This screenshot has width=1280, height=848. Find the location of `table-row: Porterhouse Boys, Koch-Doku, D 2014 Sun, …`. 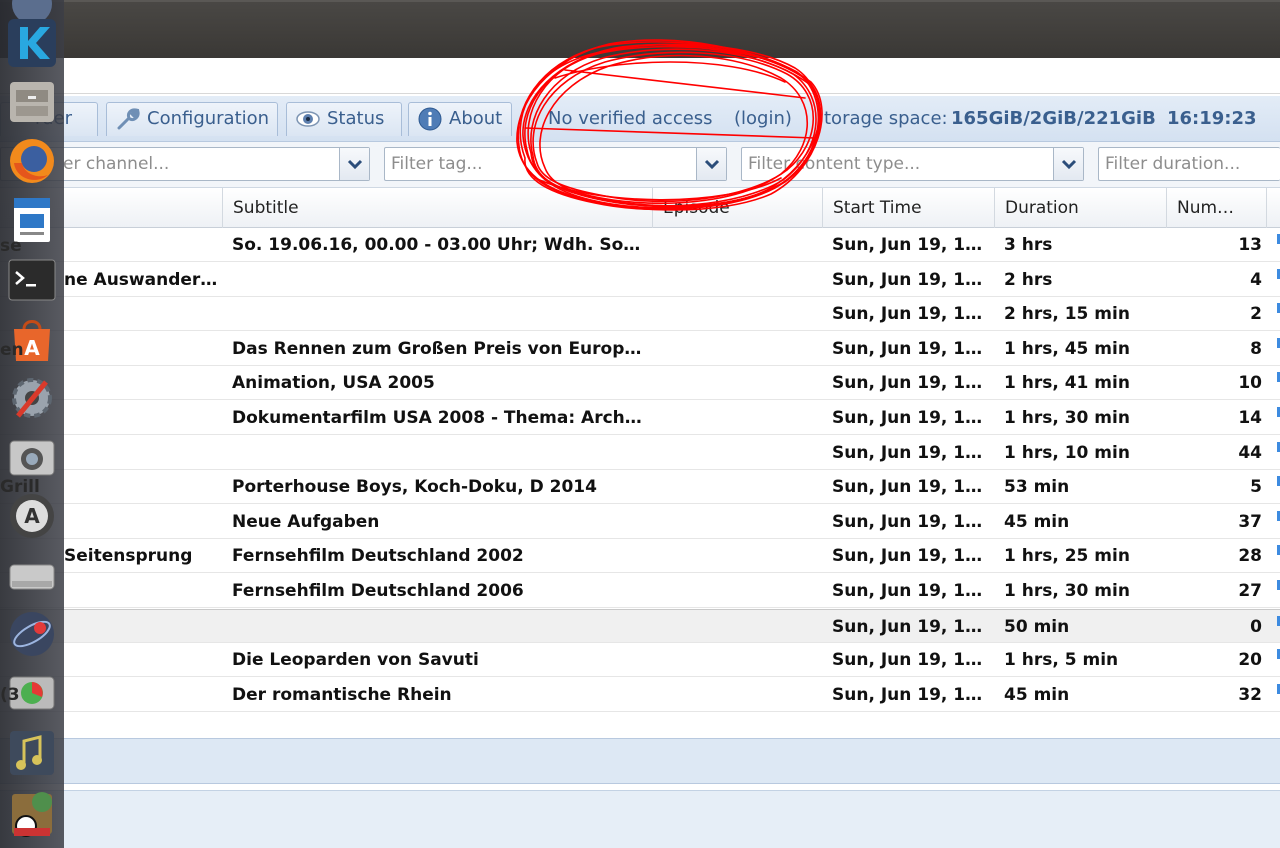

table-row: Porterhouse Boys, Koch-Doku, D 2014 Sun, … is located at coordinates (640, 487).